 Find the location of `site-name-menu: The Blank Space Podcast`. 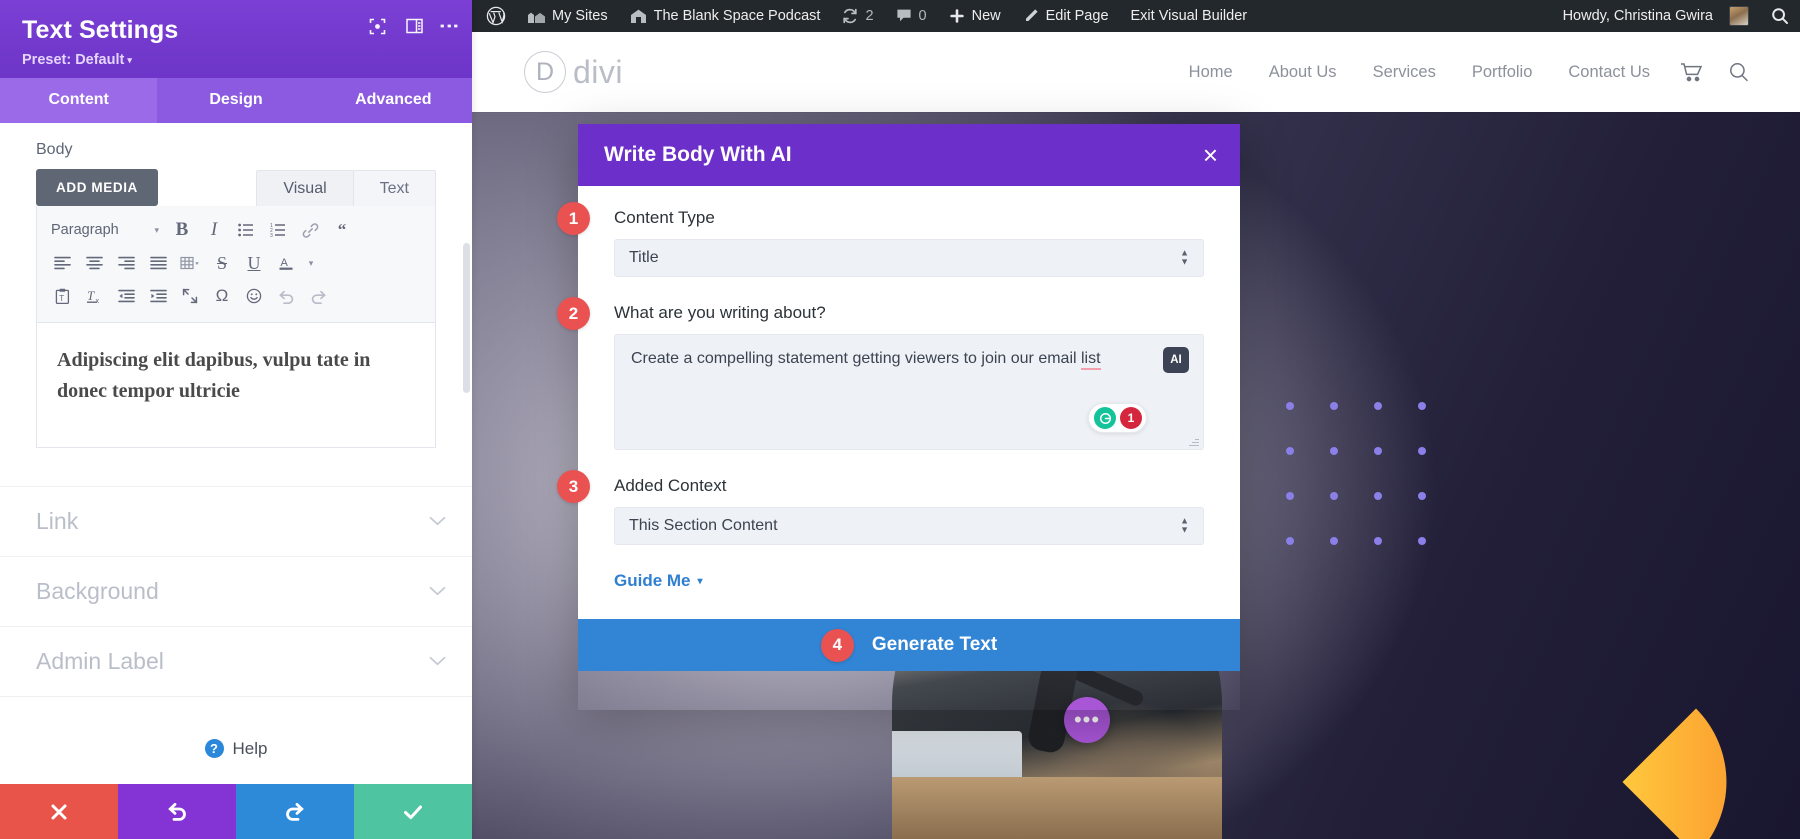

site-name-menu: The Blank Space Podcast is located at coordinates (725, 16).